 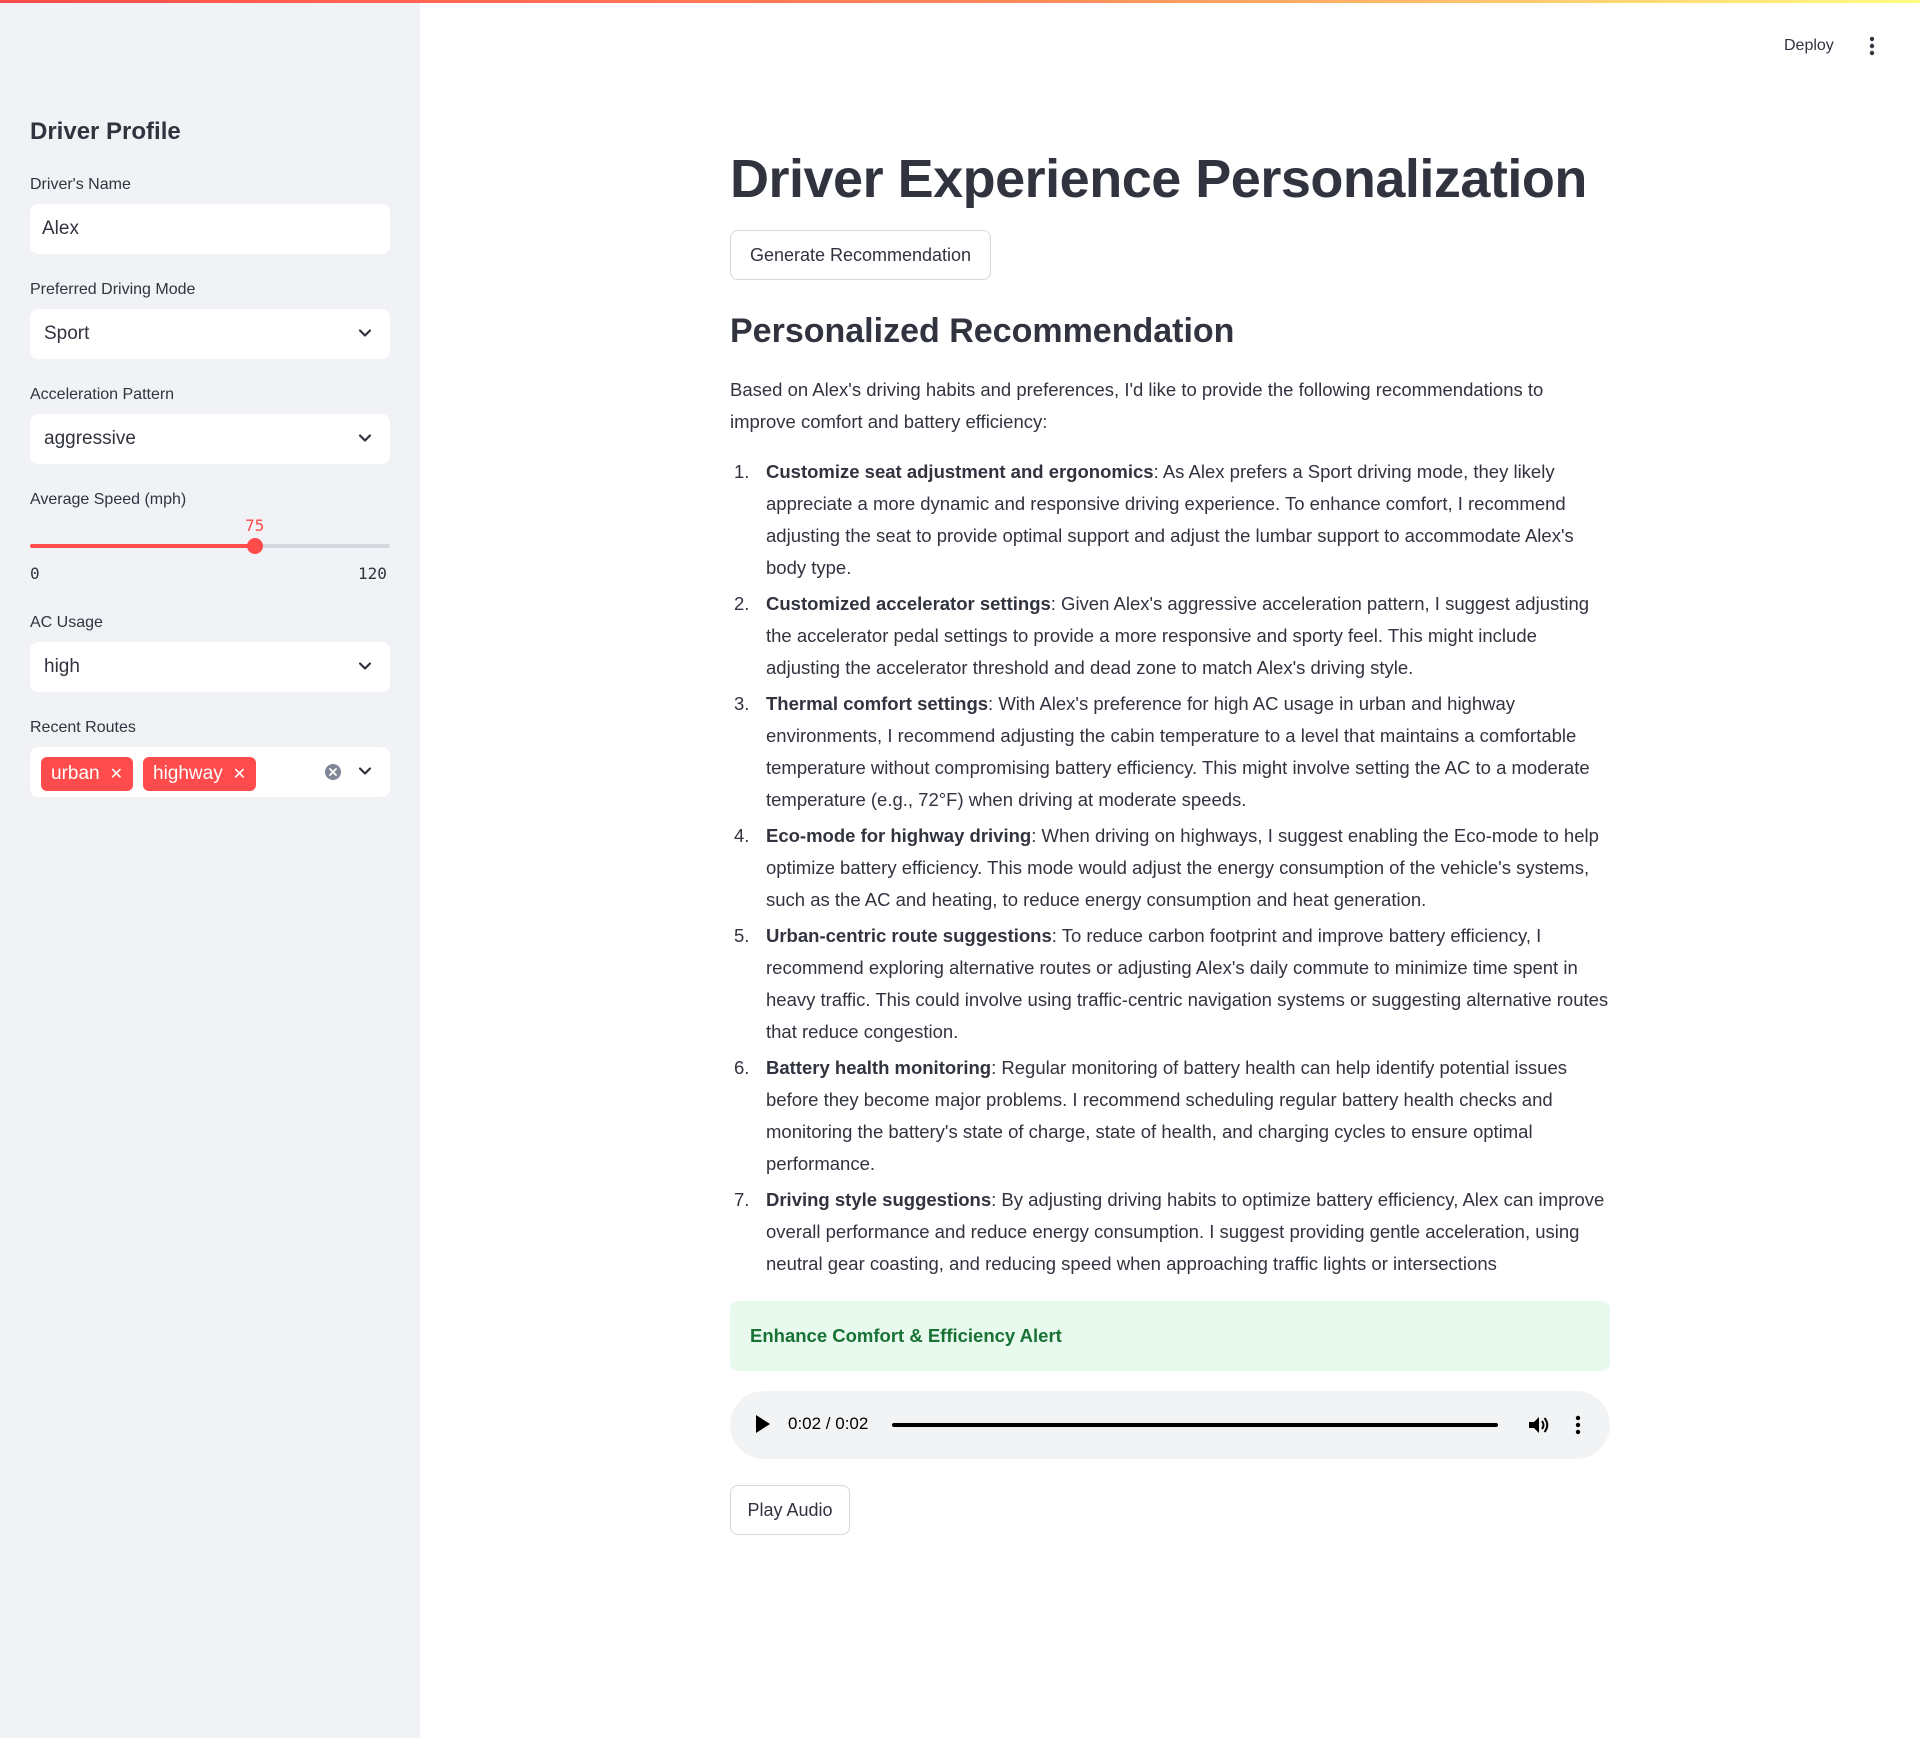 What do you see at coordinates (860, 255) in the screenshot?
I see `generate-recommendation-button: Generate Recommendation` at bounding box center [860, 255].